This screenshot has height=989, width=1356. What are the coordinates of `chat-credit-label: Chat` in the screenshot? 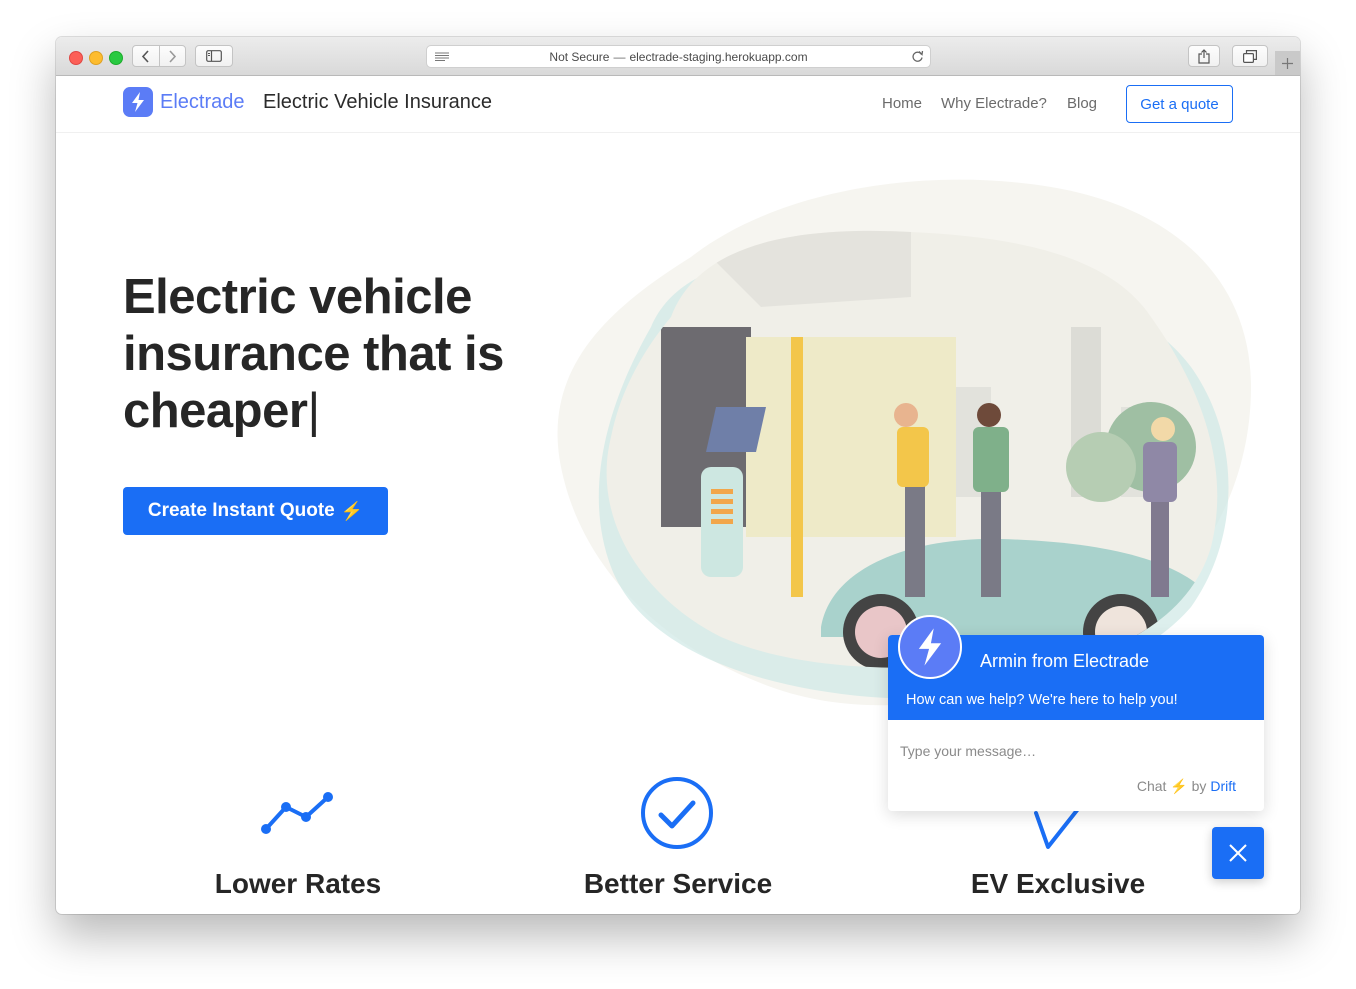 It's located at (1151, 786).